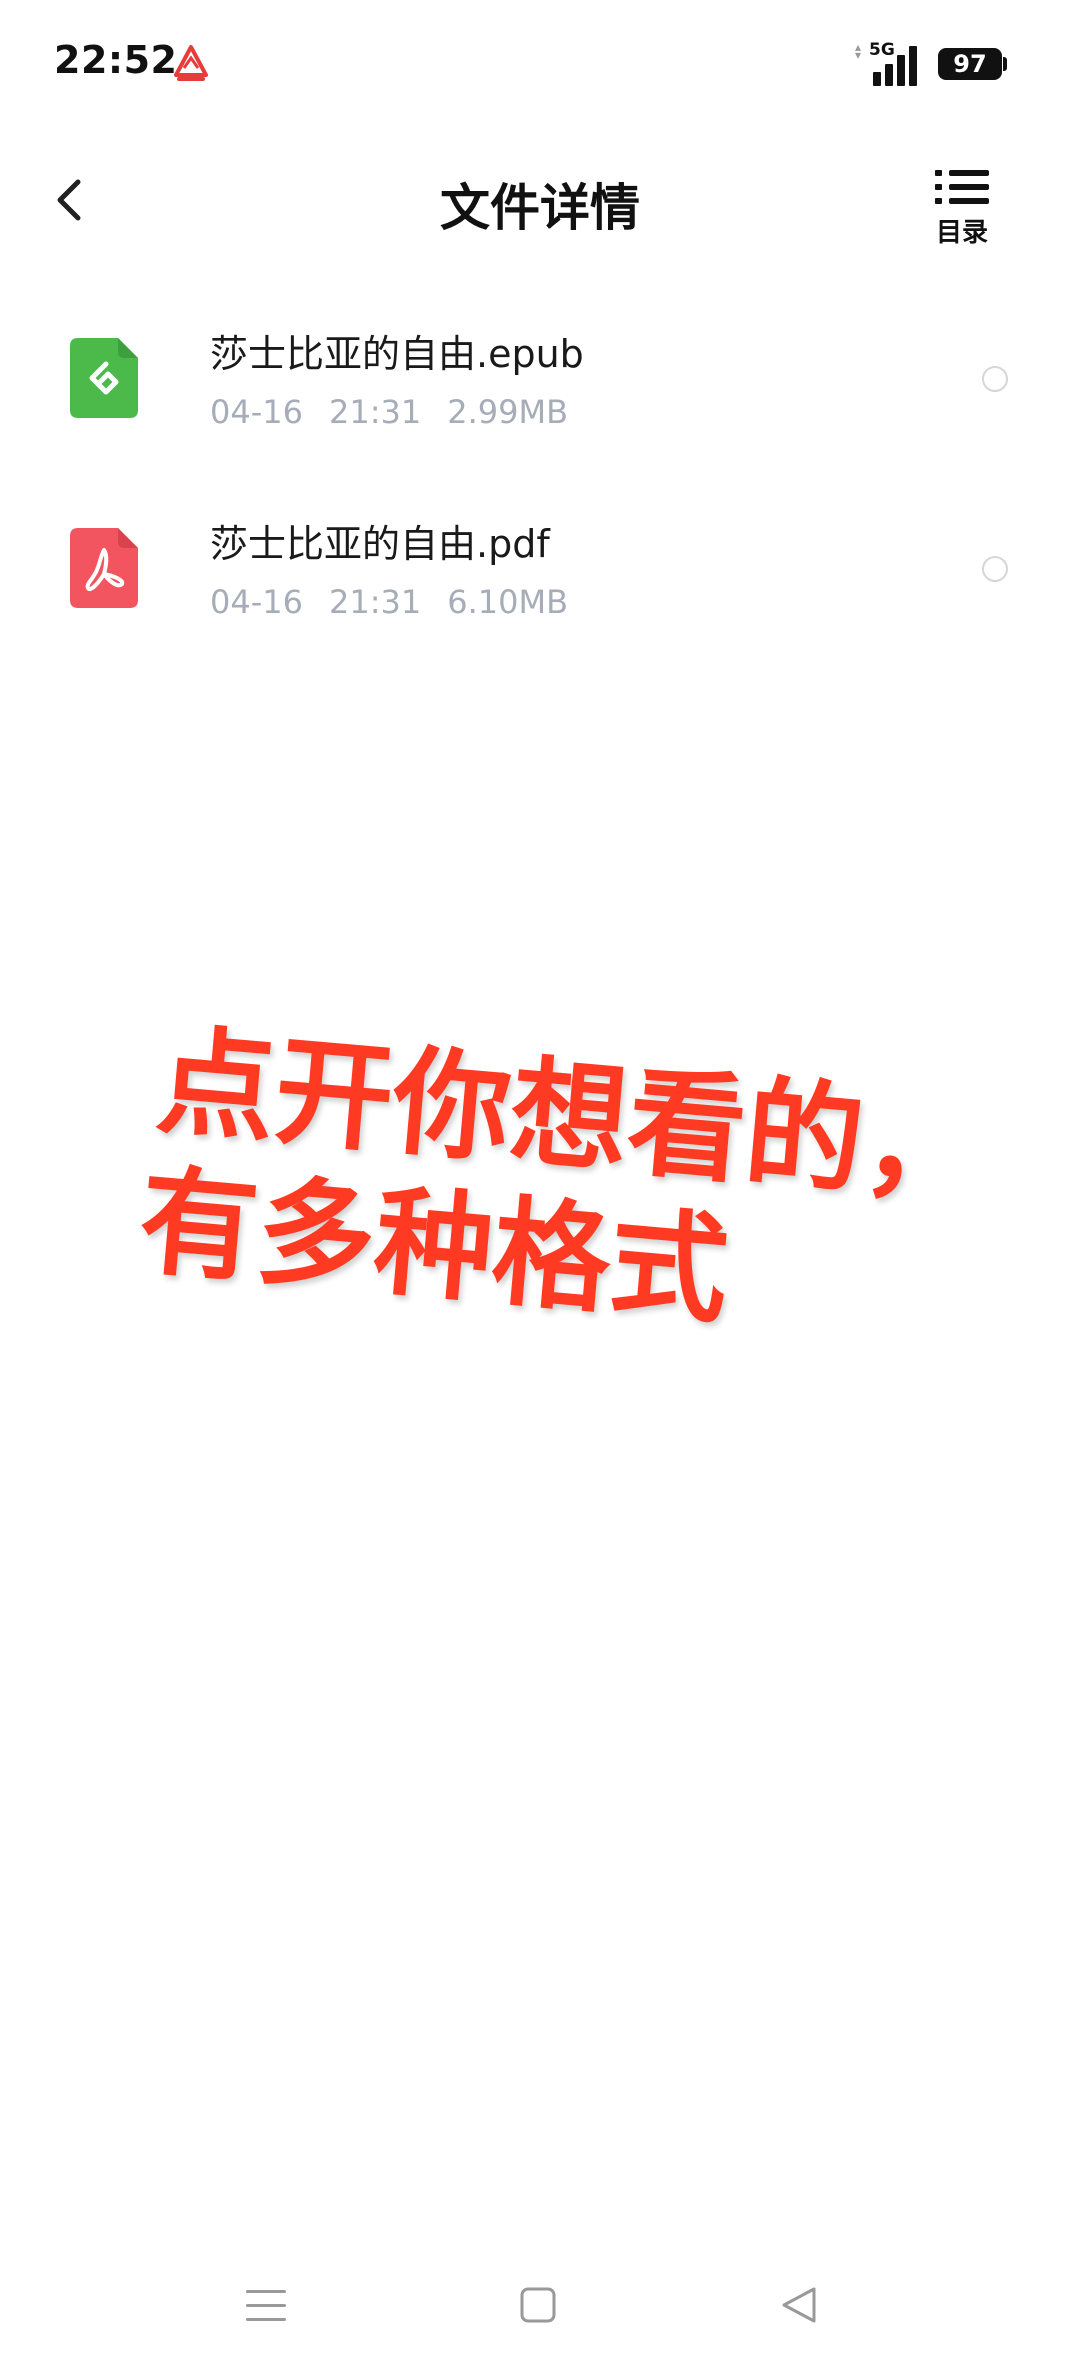 The width and height of the screenshot is (1080, 2377). I want to click on navigation-bar, so click(540, 2313).